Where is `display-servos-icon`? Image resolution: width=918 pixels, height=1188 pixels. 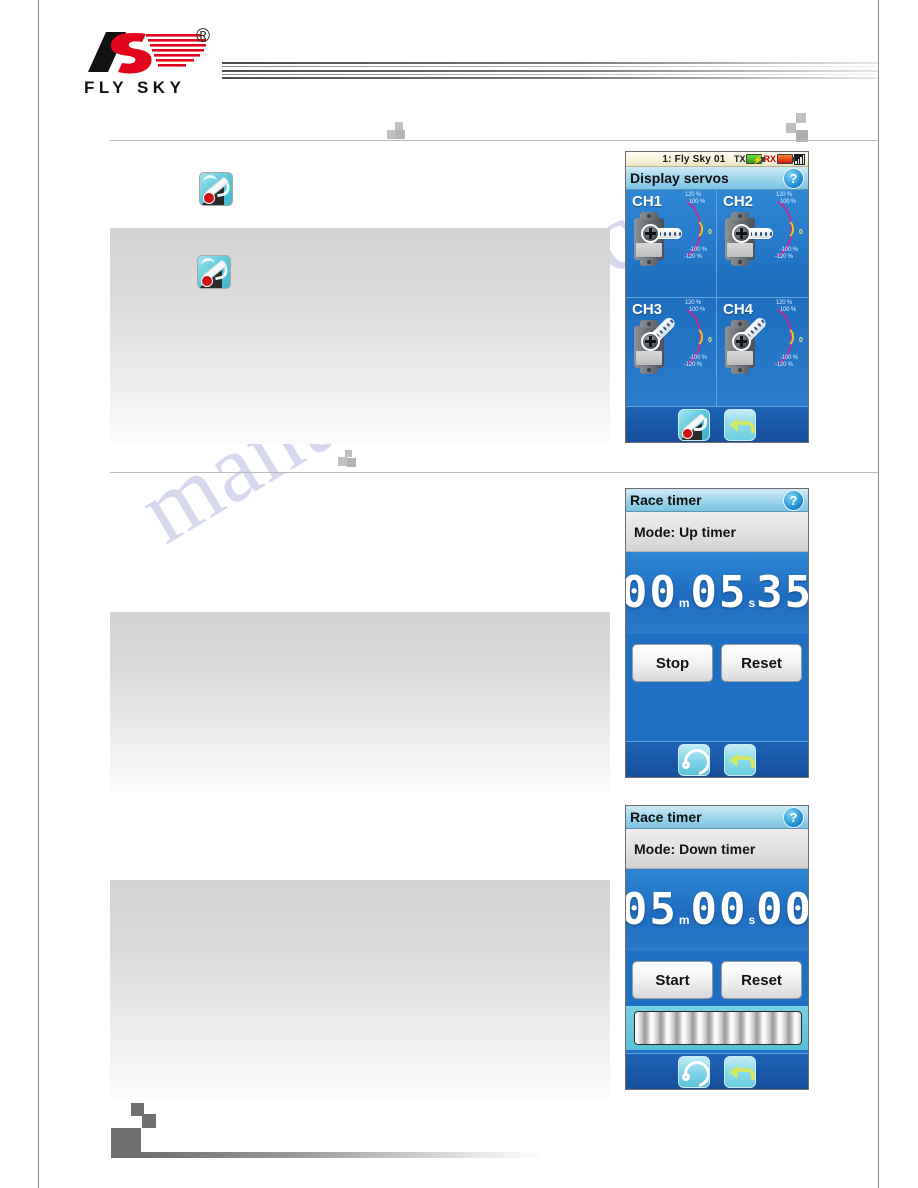 display-servos-icon is located at coordinates (216, 189).